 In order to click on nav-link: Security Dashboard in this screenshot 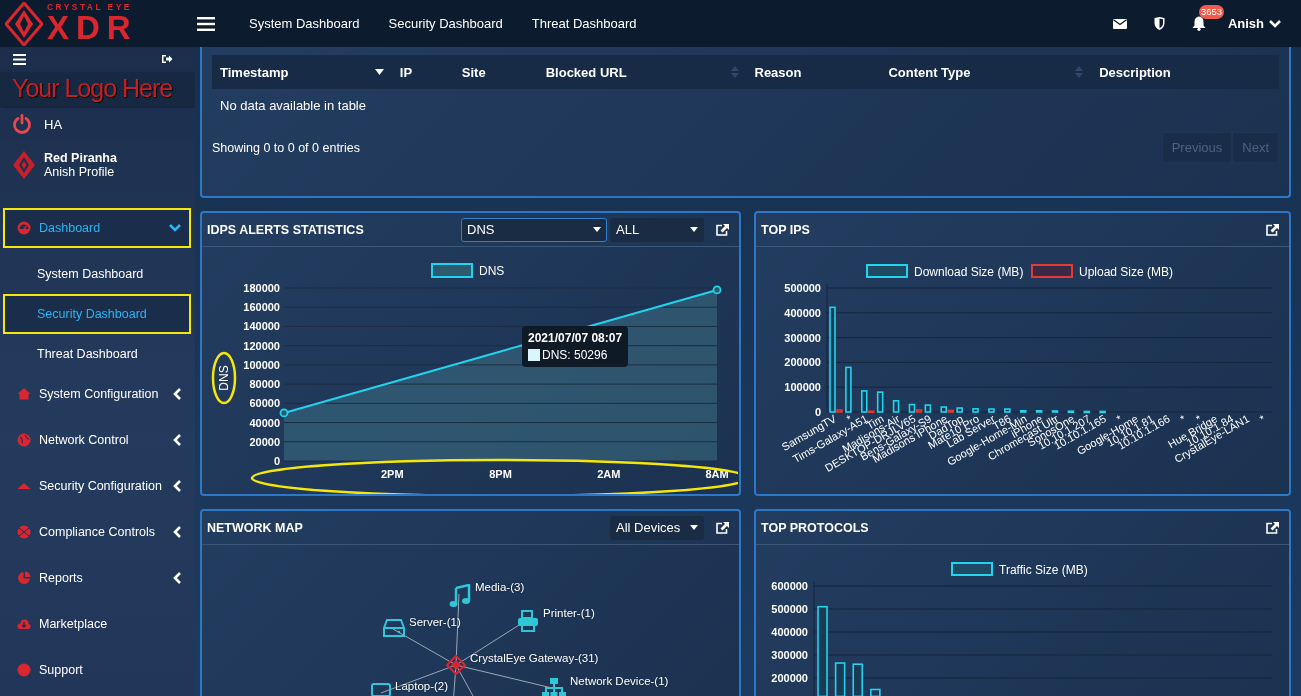, I will do `click(445, 23)`.